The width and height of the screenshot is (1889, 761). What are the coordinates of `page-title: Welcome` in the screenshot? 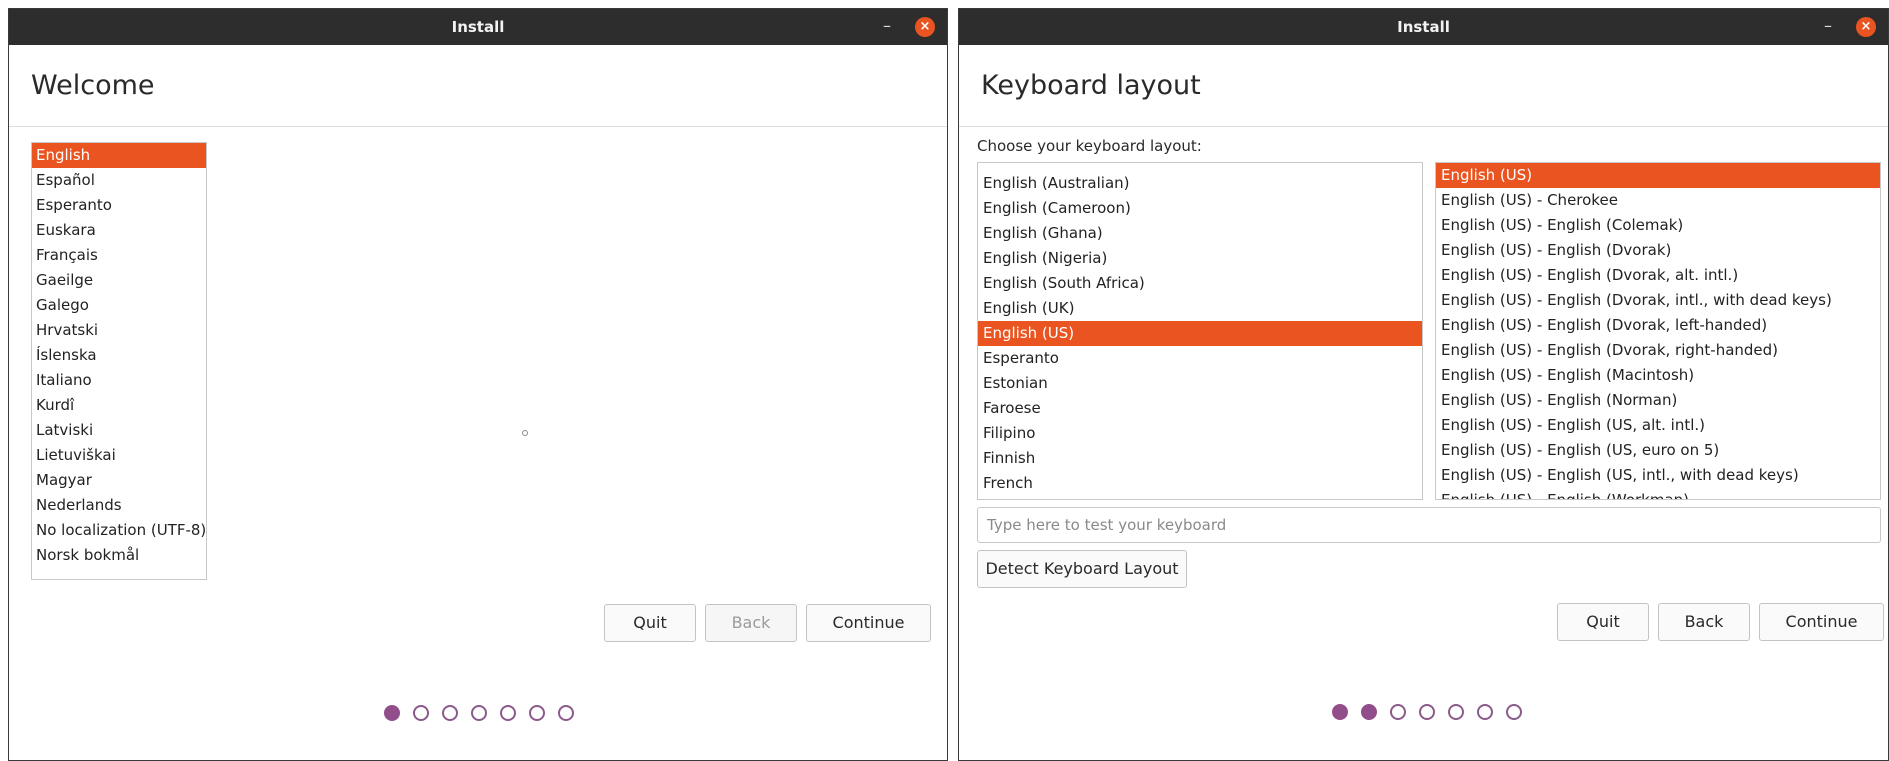 It's located at (93, 85).